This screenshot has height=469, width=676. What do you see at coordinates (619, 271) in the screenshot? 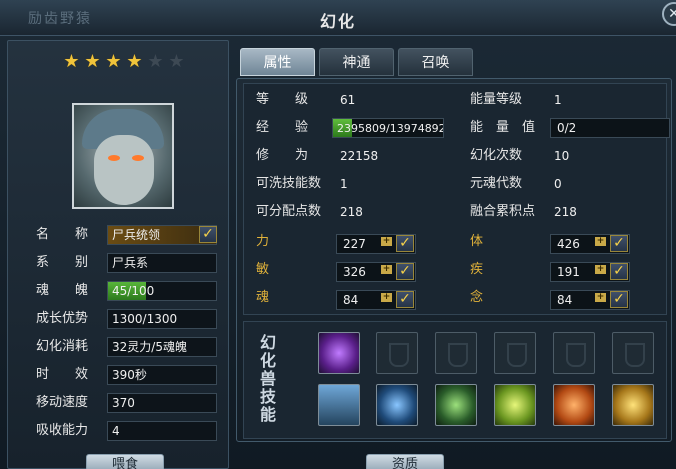
I see `attr-spd-confirm-button: ✓` at bounding box center [619, 271].